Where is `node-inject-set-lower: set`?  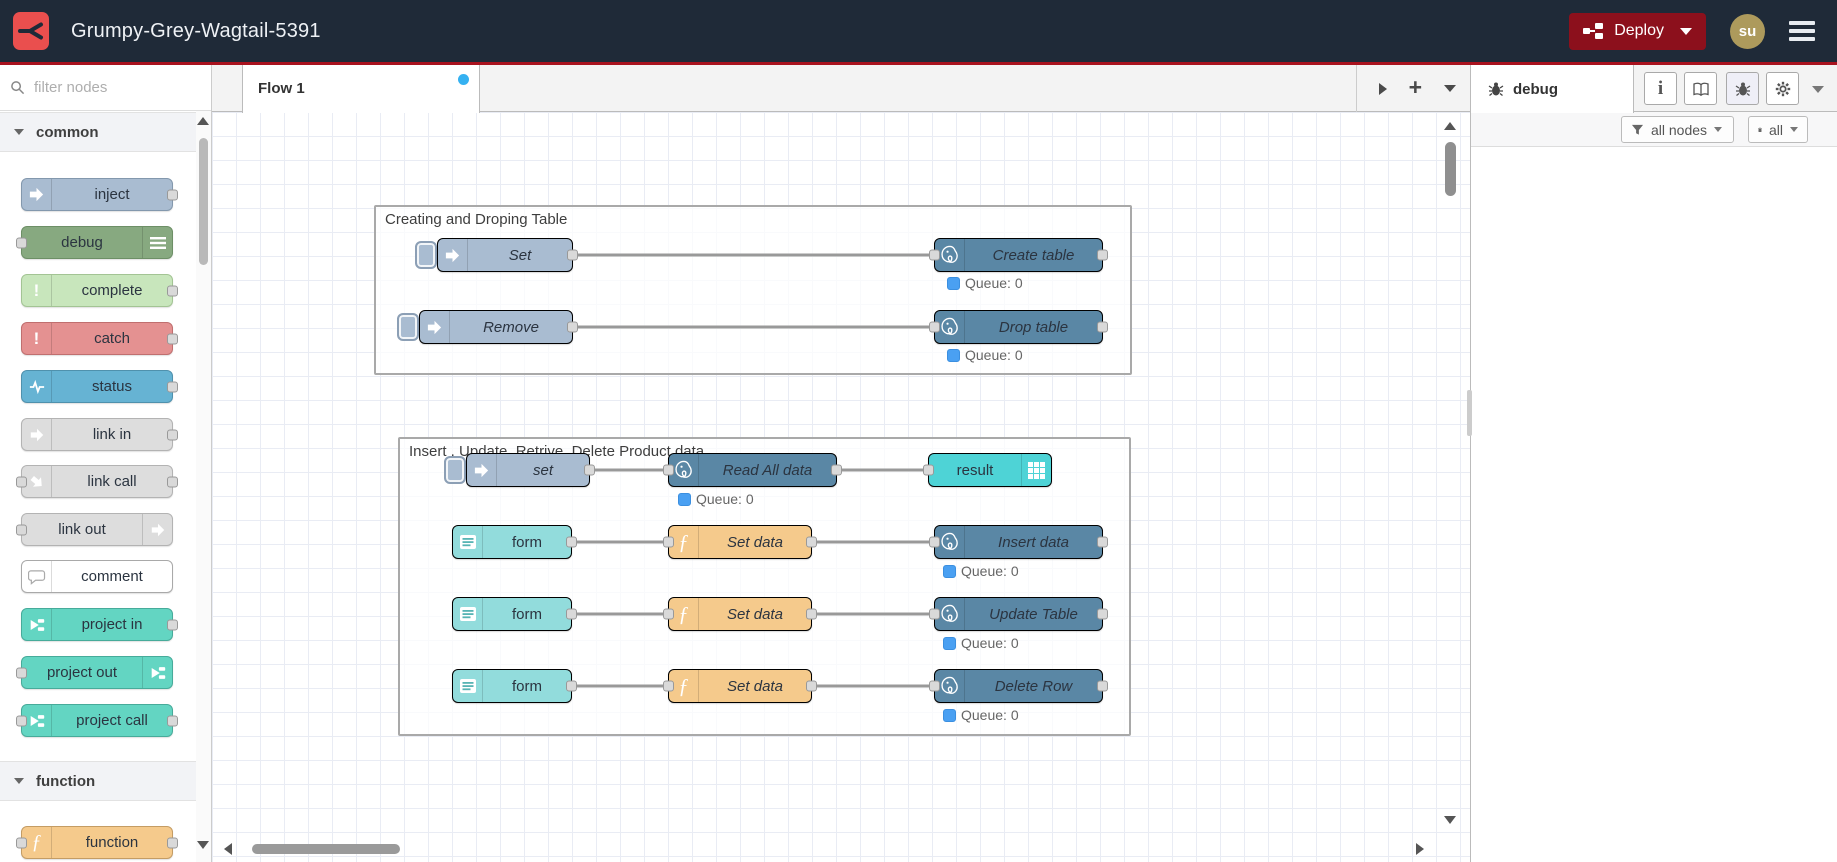
node-inject-set-lower: set is located at coordinates (530, 470).